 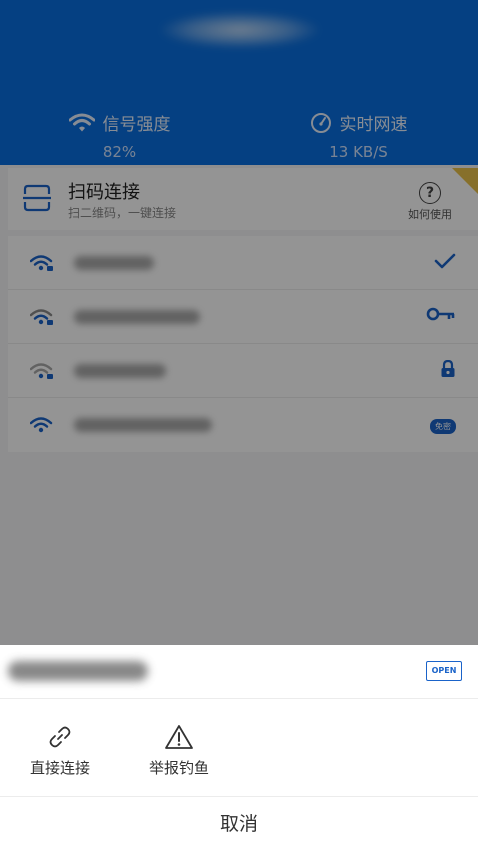 What do you see at coordinates (239, 755) in the screenshot?
I see `sheet-actions: 直接连接 举报钓鱼` at bounding box center [239, 755].